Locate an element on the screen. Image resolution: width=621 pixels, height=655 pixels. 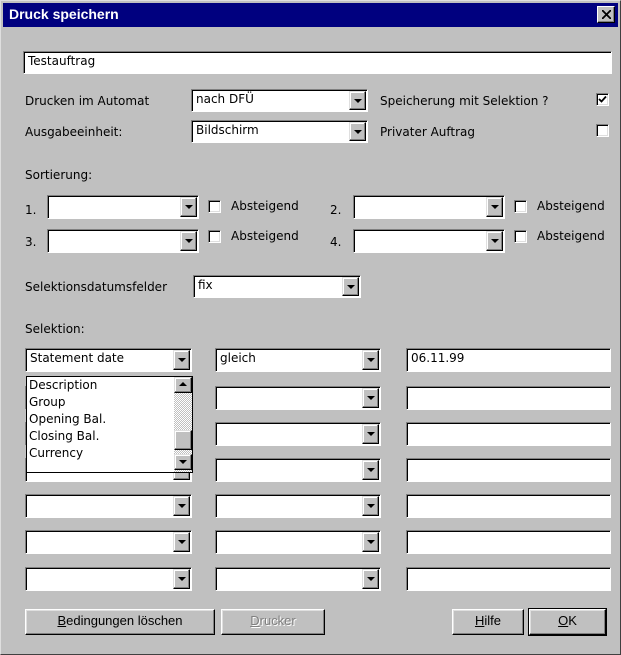
close-button is located at coordinates (606, 14).